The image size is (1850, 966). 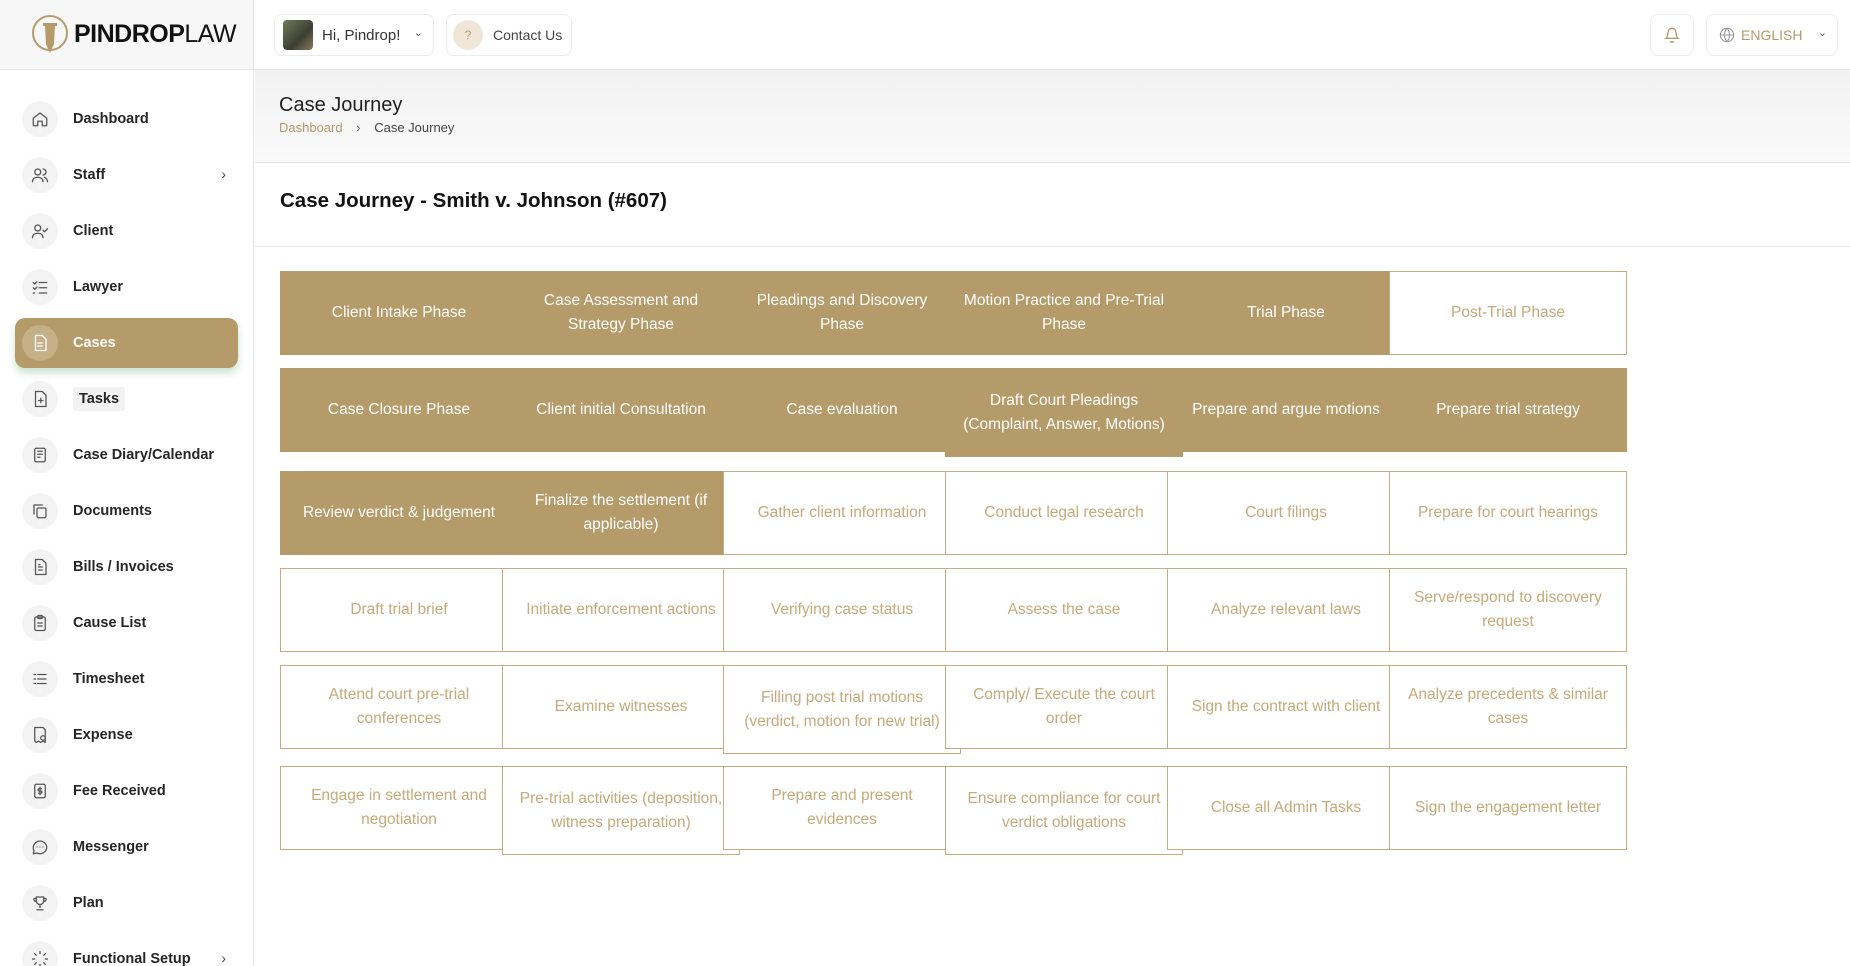 What do you see at coordinates (399, 610) in the screenshot?
I see `journey-card: Draft trial brief` at bounding box center [399, 610].